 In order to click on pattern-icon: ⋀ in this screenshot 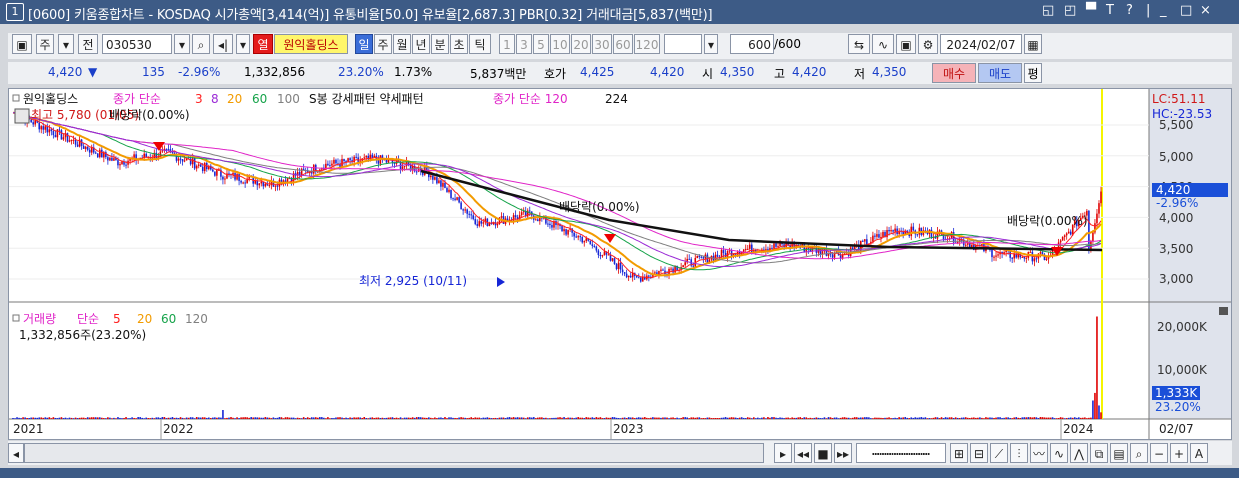, I will do `click(1079, 453)`.